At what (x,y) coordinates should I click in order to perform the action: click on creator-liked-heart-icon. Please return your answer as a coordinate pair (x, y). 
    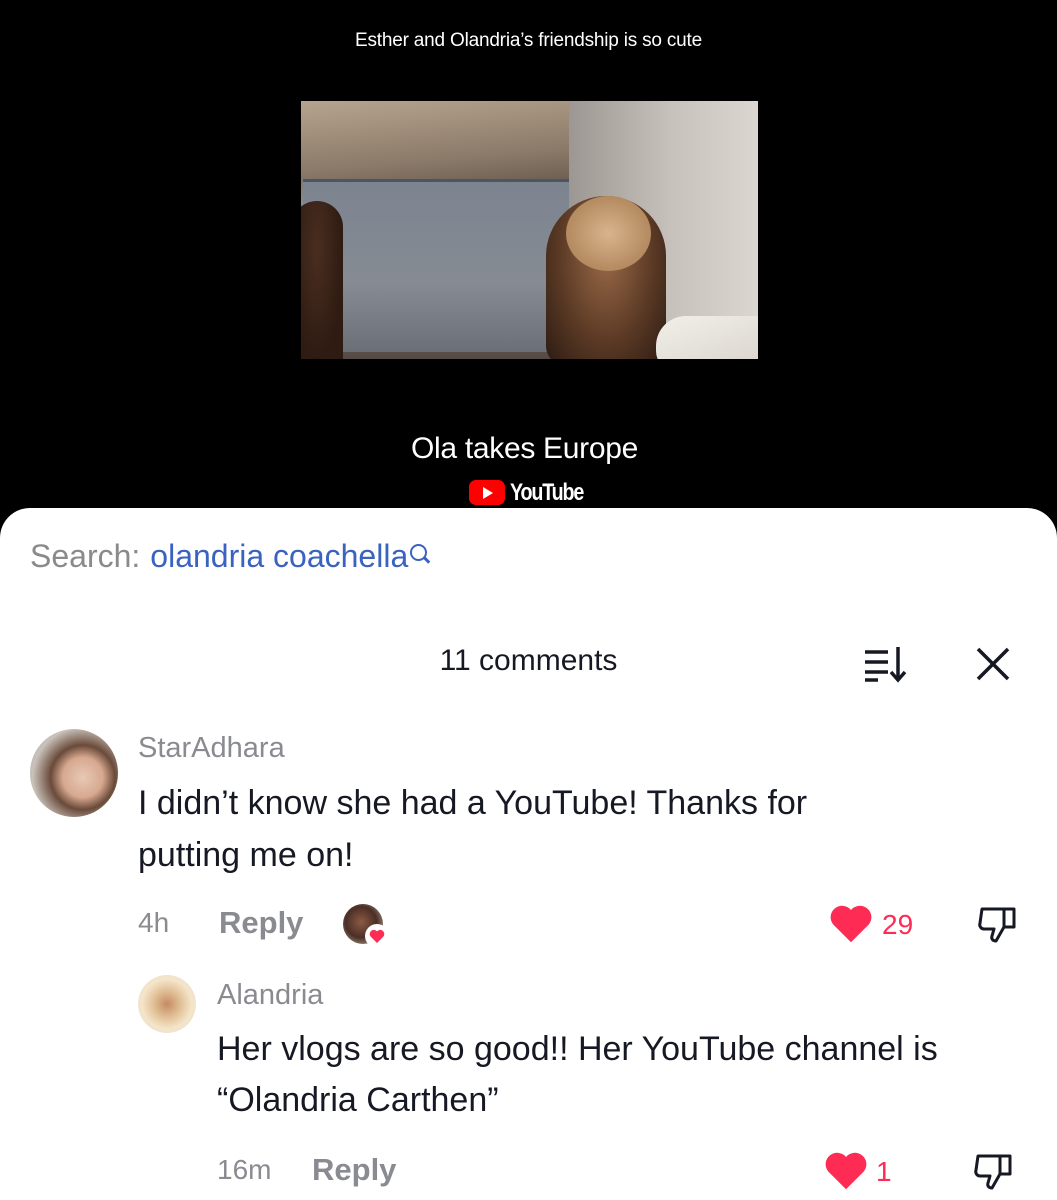
    Looking at the image, I should click on (377, 936).